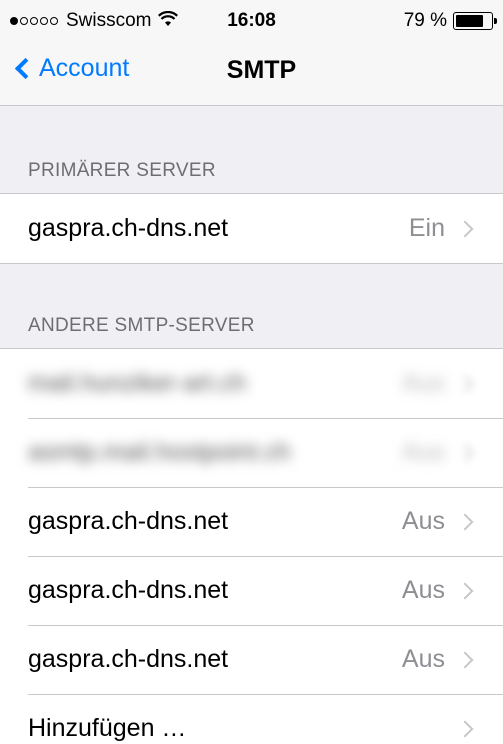 The image size is (503, 744). I want to click on primary-server-group: gaspra.ch-dns.net Ein, so click(251, 228).